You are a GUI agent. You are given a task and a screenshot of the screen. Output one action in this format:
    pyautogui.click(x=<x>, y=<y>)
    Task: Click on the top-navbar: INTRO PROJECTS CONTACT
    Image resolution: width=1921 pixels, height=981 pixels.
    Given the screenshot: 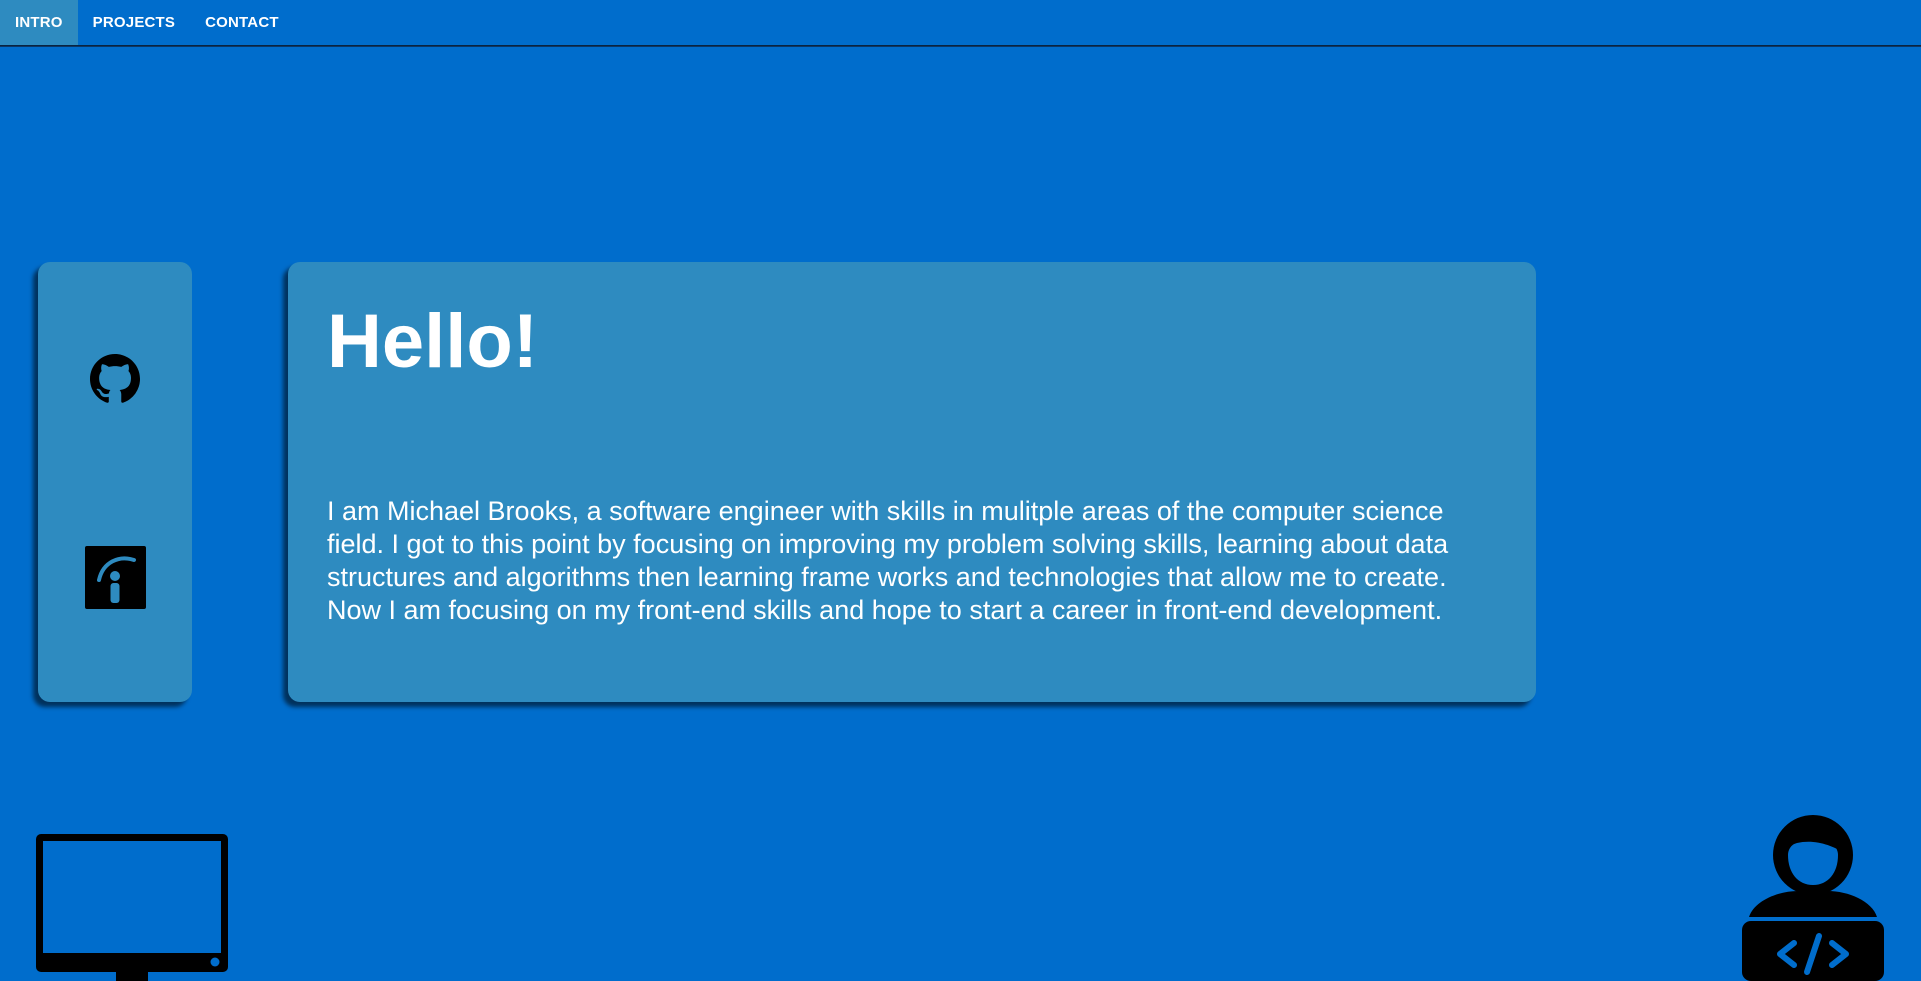 What is the action you would take?
    pyautogui.click(x=960, y=23)
    